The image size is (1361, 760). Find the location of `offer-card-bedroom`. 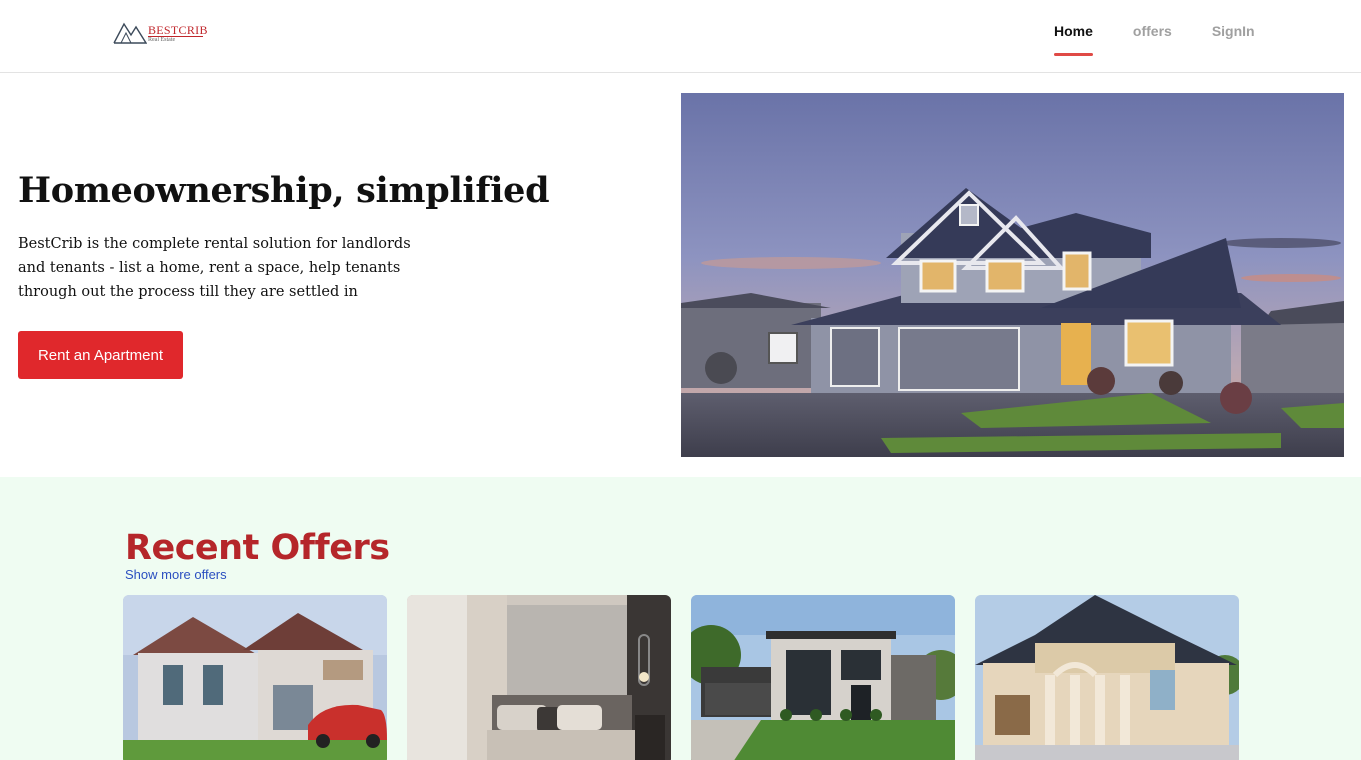

offer-card-bedroom is located at coordinates (539, 677).